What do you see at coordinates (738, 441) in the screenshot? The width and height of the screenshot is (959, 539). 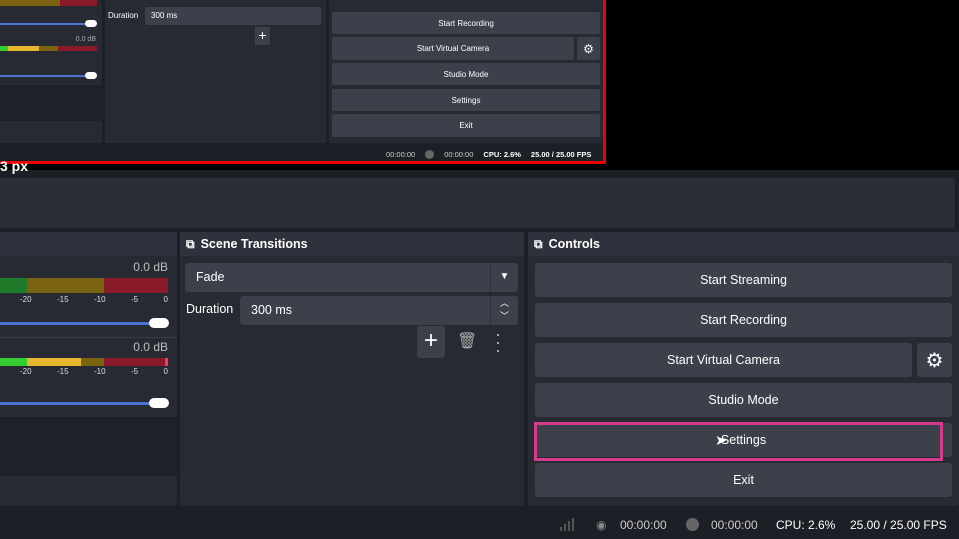 I see `settings-highlight` at bounding box center [738, 441].